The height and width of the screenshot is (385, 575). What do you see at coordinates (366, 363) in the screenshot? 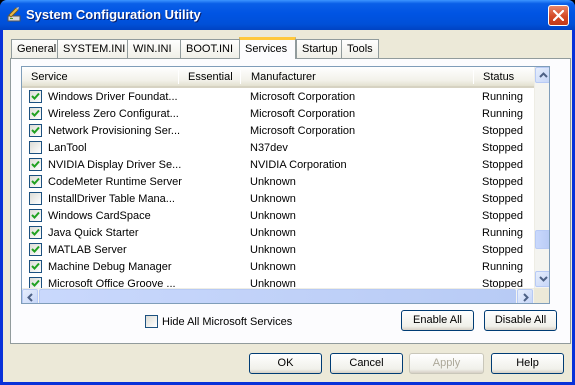
I see `cancel-button: Cancel` at bounding box center [366, 363].